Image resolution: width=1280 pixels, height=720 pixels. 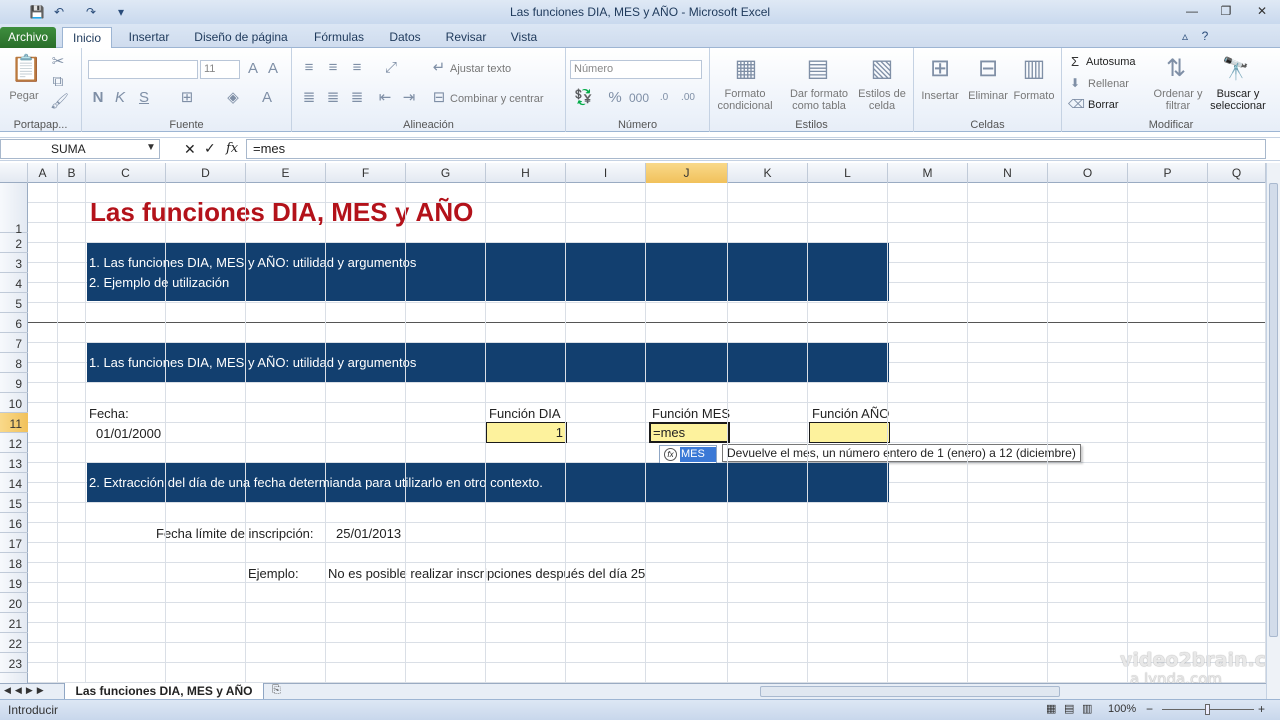 What do you see at coordinates (1176, 69) in the screenshot?
I see `sort-filter-icon: ⇅` at bounding box center [1176, 69].